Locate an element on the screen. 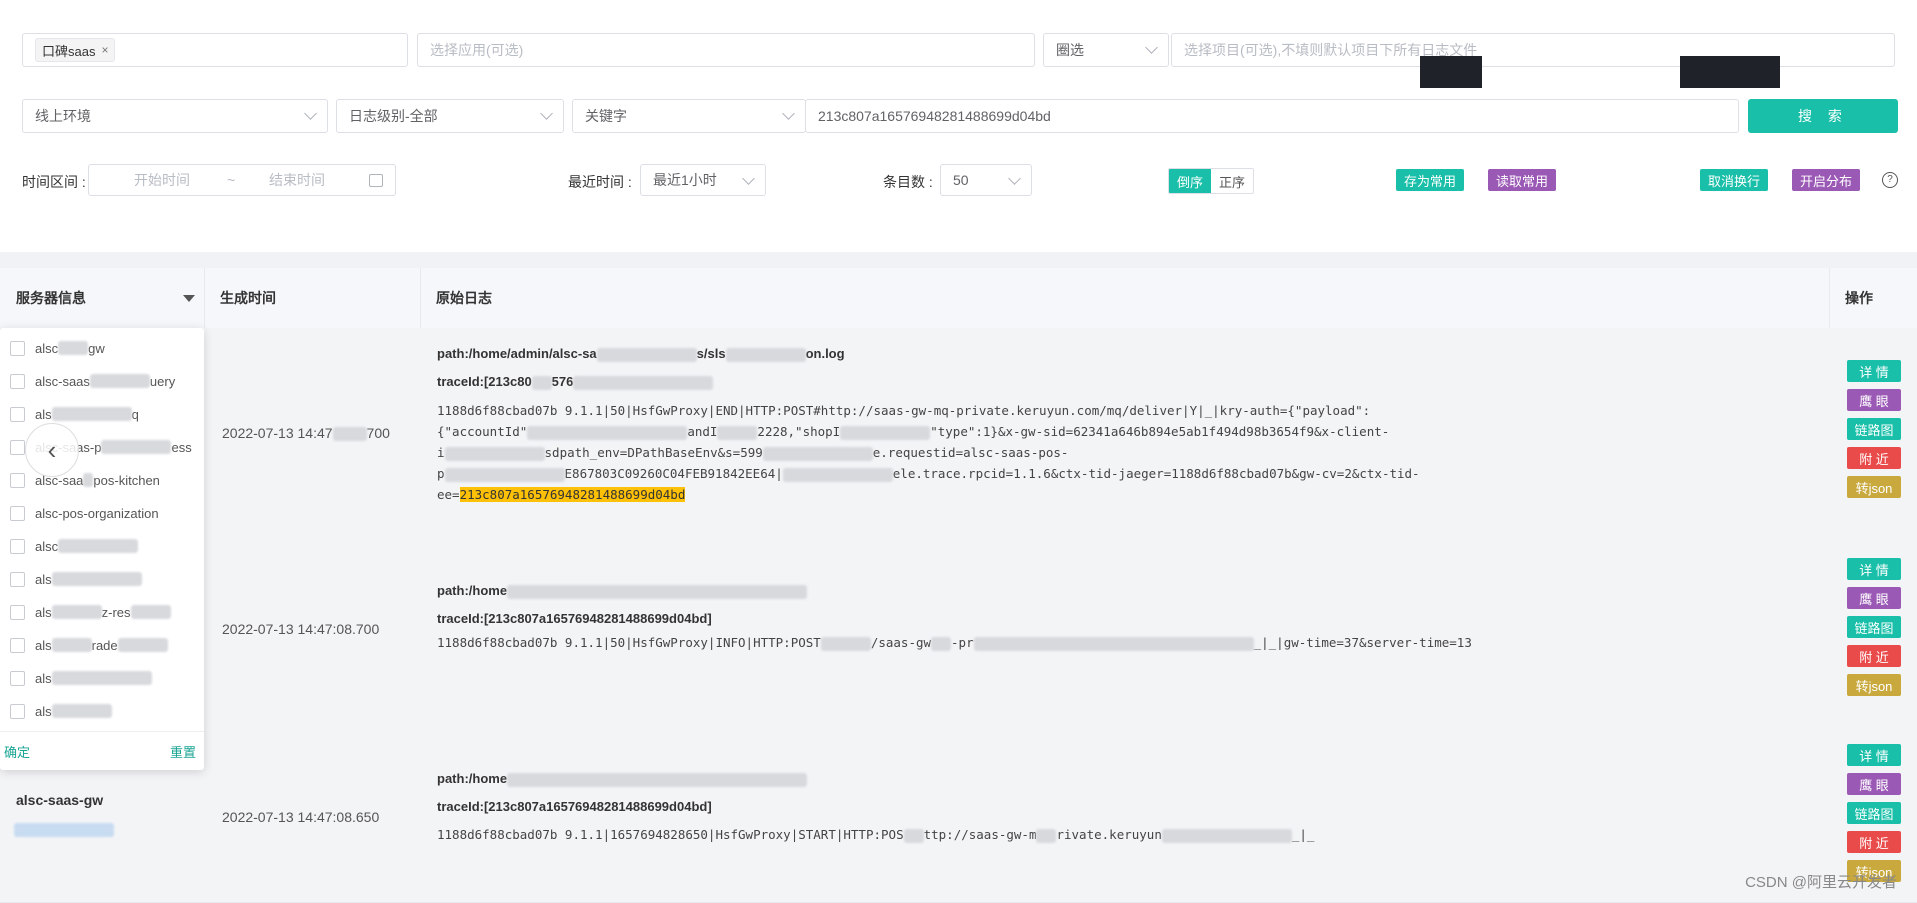 Image resolution: width=1917 pixels, height=903 pixels. load-common-button: 读取常用 is located at coordinates (1522, 180).